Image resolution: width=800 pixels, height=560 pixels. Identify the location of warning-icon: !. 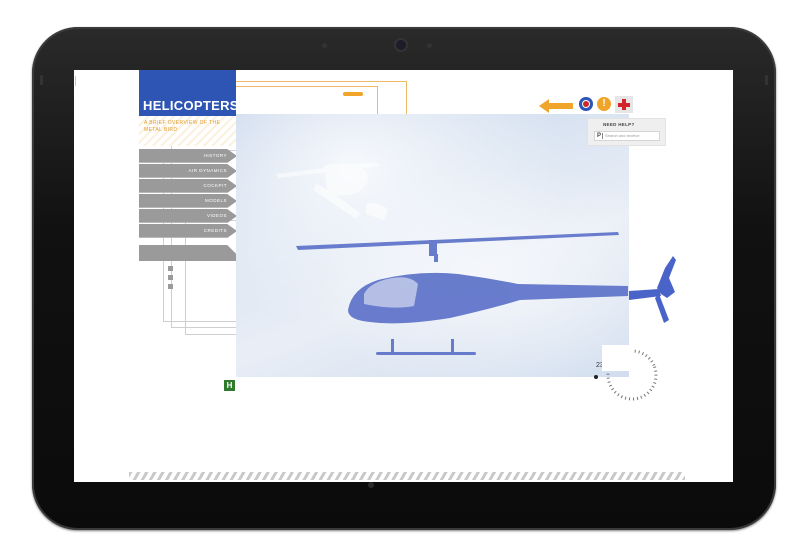
(604, 104).